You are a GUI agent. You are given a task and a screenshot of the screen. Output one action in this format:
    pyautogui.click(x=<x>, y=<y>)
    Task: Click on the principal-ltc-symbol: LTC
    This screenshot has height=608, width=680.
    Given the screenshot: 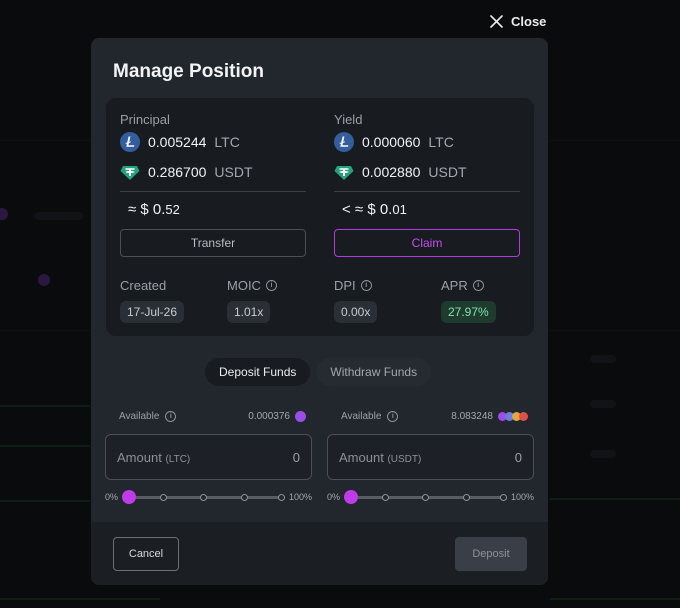 What is the action you would take?
    pyautogui.click(x=227, y=142)
    